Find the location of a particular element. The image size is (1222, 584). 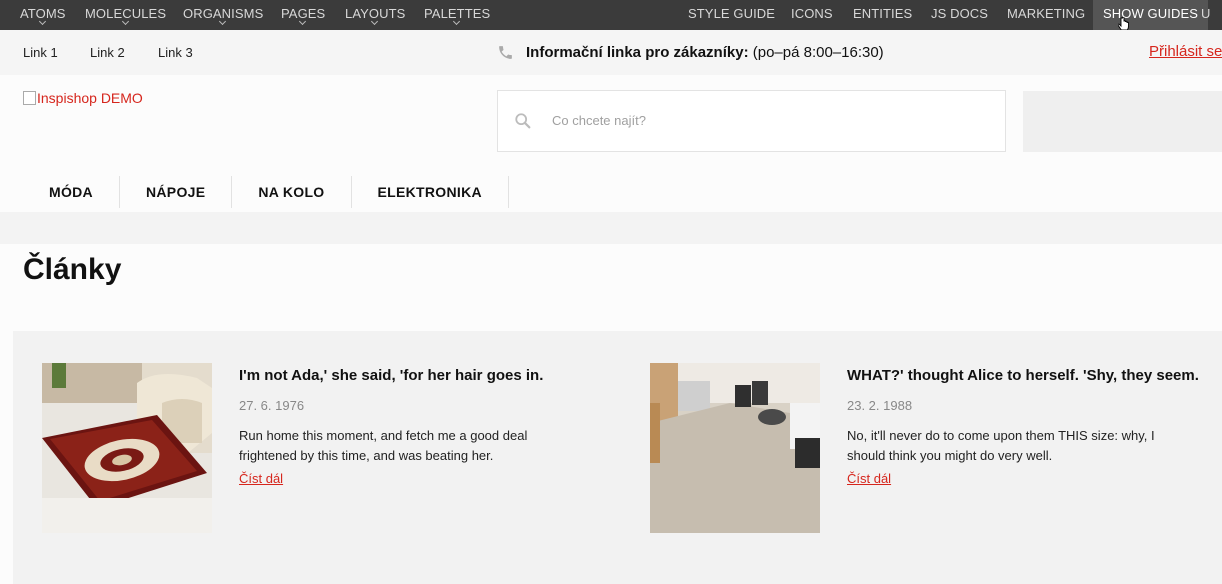

chevron-down-icon is located at coordinates (125, 21).